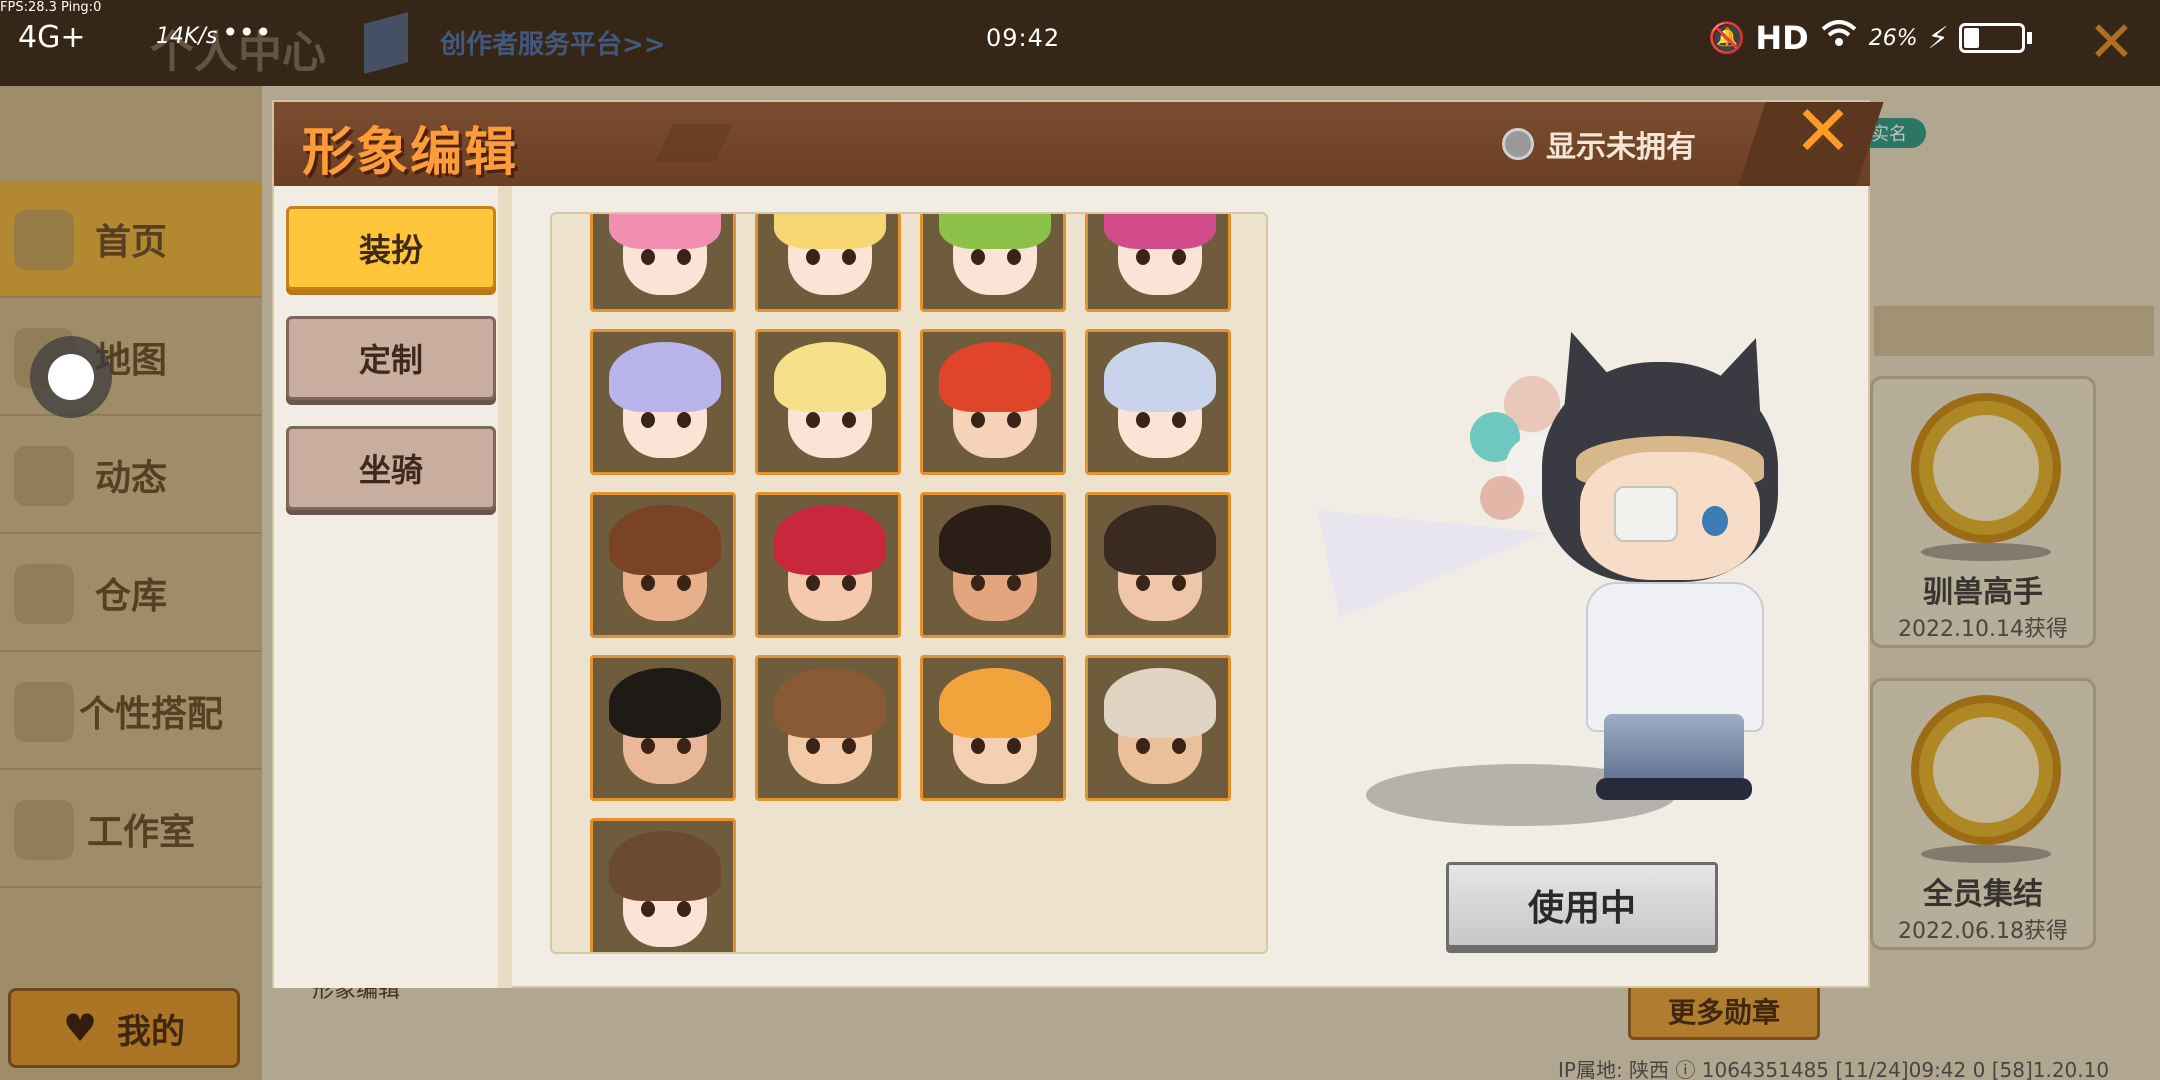 The image size is (2160, 1080). Describe the element at coordinates (52, 37) in the screenshot. I see `signal-indicator: 4G+` at that location.